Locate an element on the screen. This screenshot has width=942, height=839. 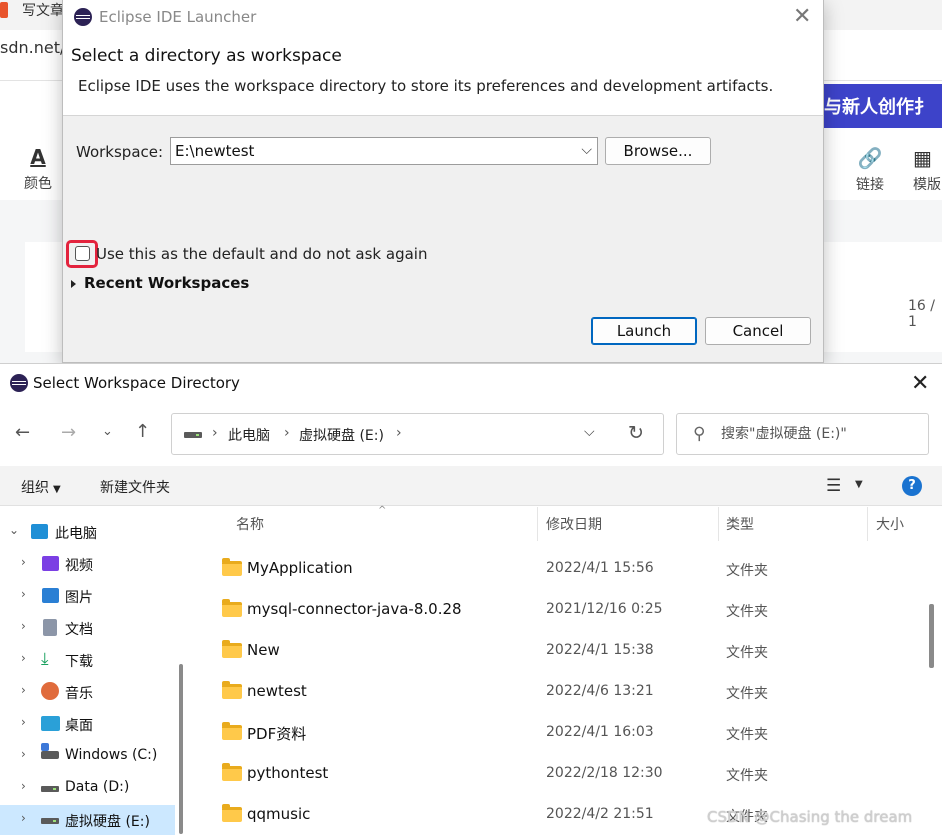
breadcrumb-this-pc: 此电脑 is located at coordinates (249, 435).